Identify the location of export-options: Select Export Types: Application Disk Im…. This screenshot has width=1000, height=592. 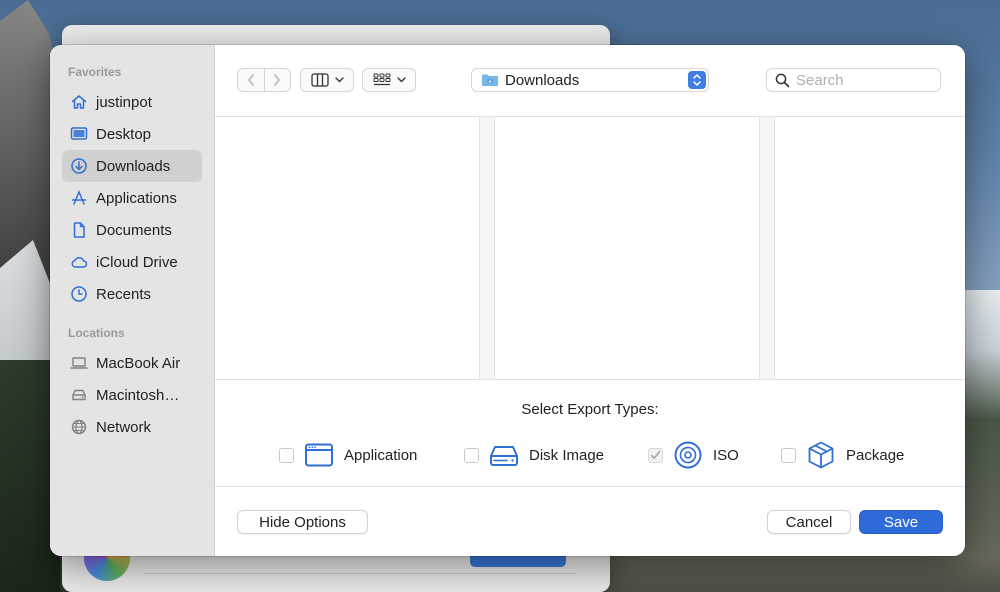
(590, 434).